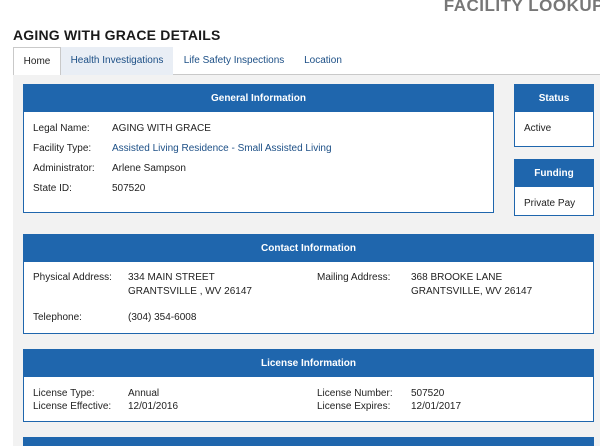  Describe the element at coordinates (61, 128) in the screenshot. I see `legal-name-label: Legal Name:` at that location.